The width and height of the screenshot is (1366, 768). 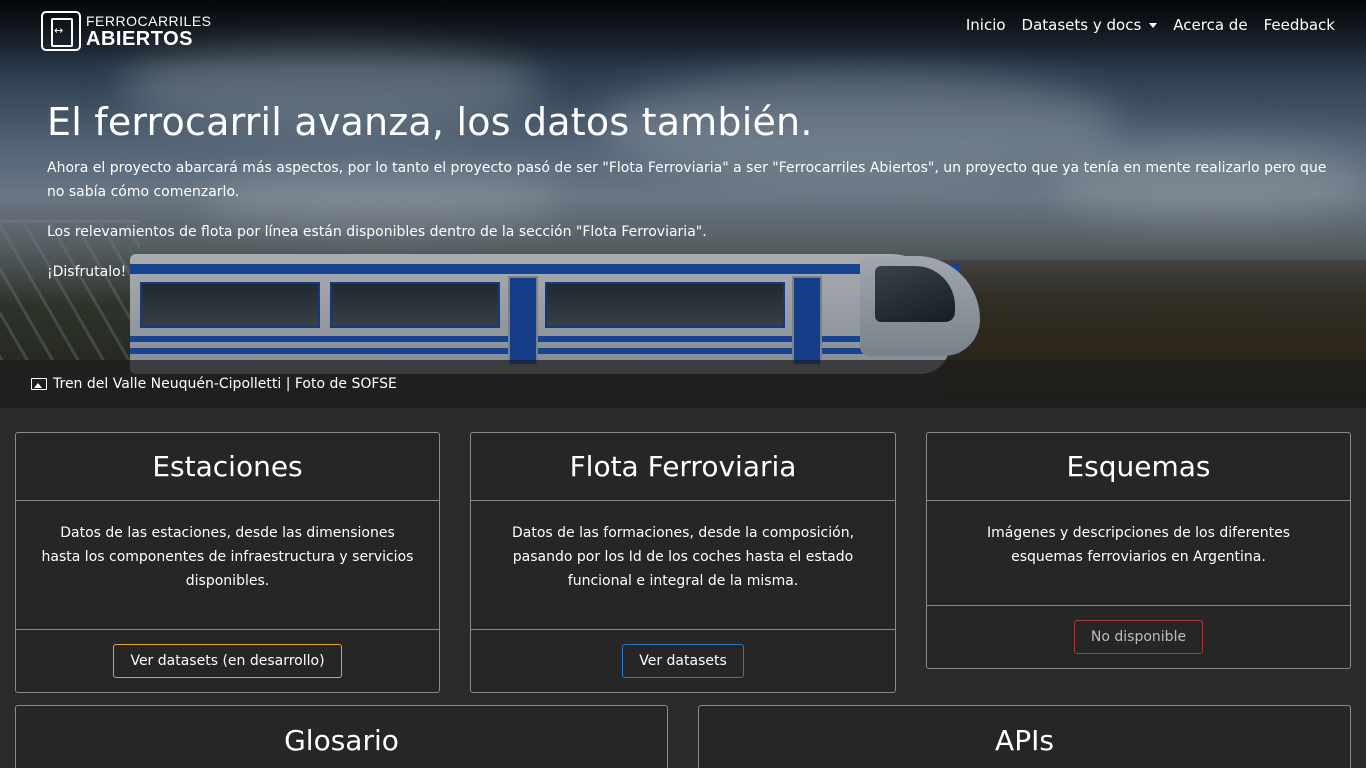 I want to click on card-glosario: Glosario, so click(x=341, y=736).